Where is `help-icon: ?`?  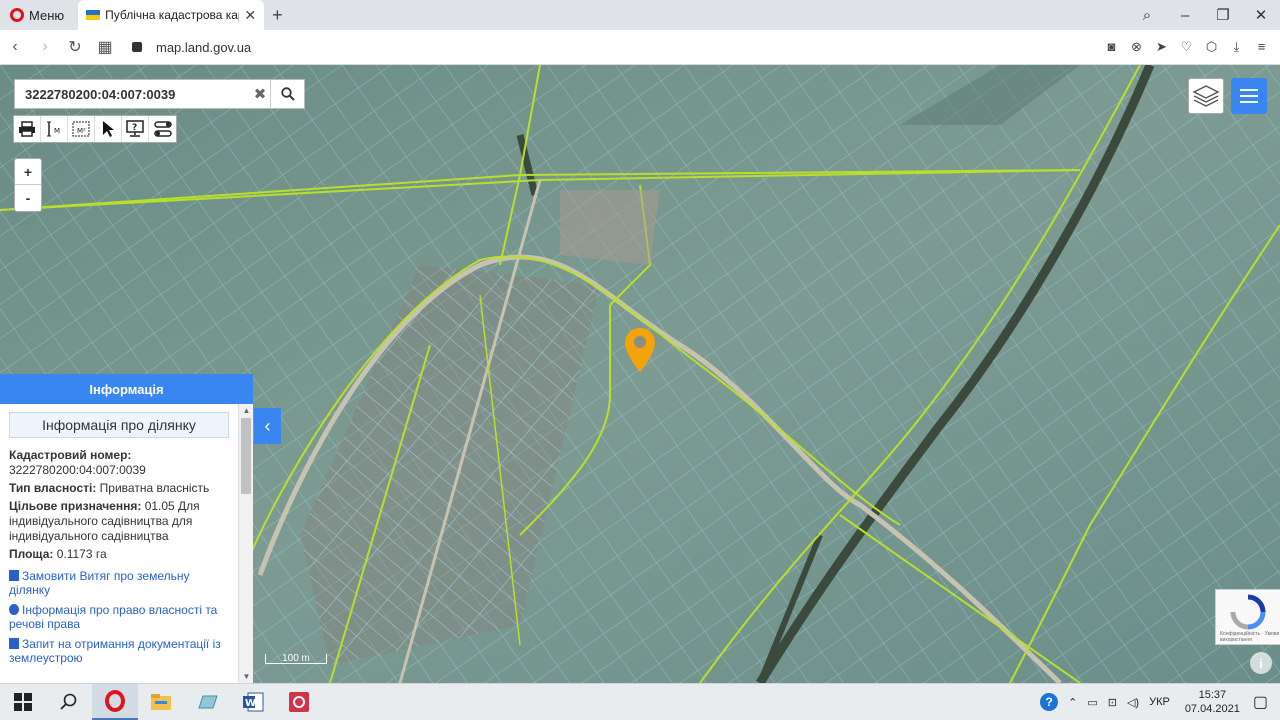
help-icon: ? is located at coordinates (1049, 702).